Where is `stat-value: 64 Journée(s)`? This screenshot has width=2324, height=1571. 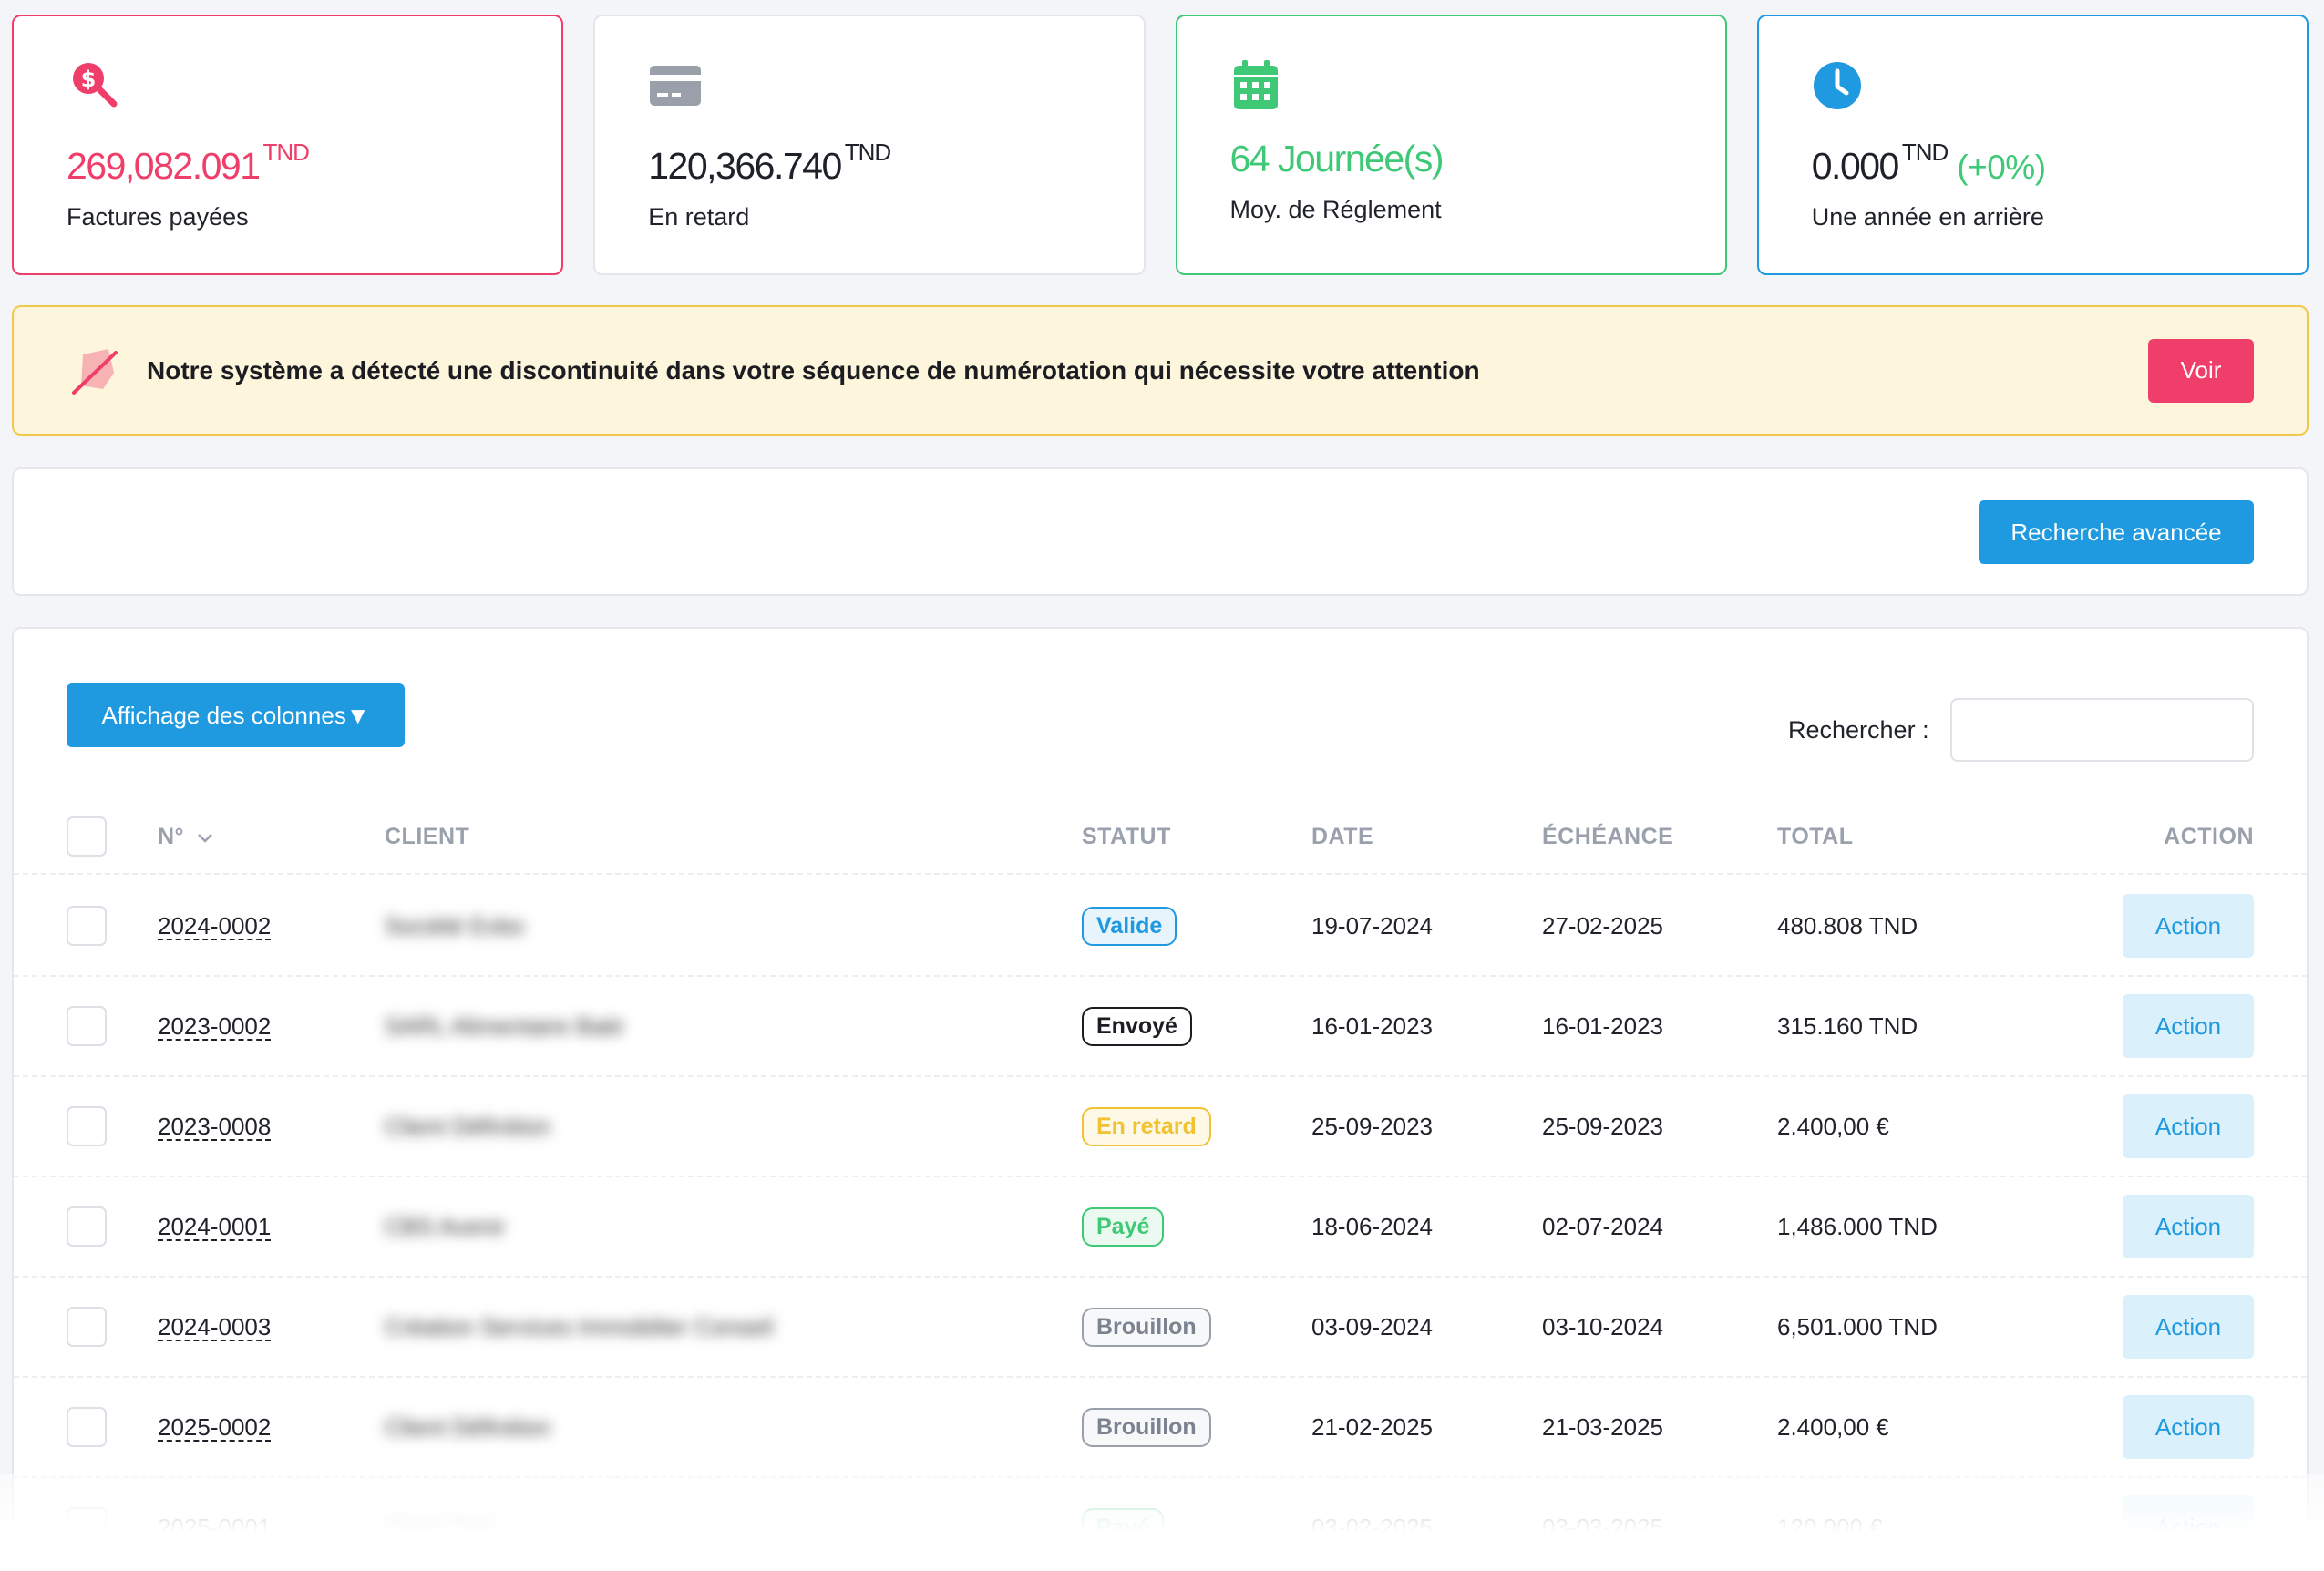 stat-value: 64 Journée(s) is located at coordinates (1337, 159).